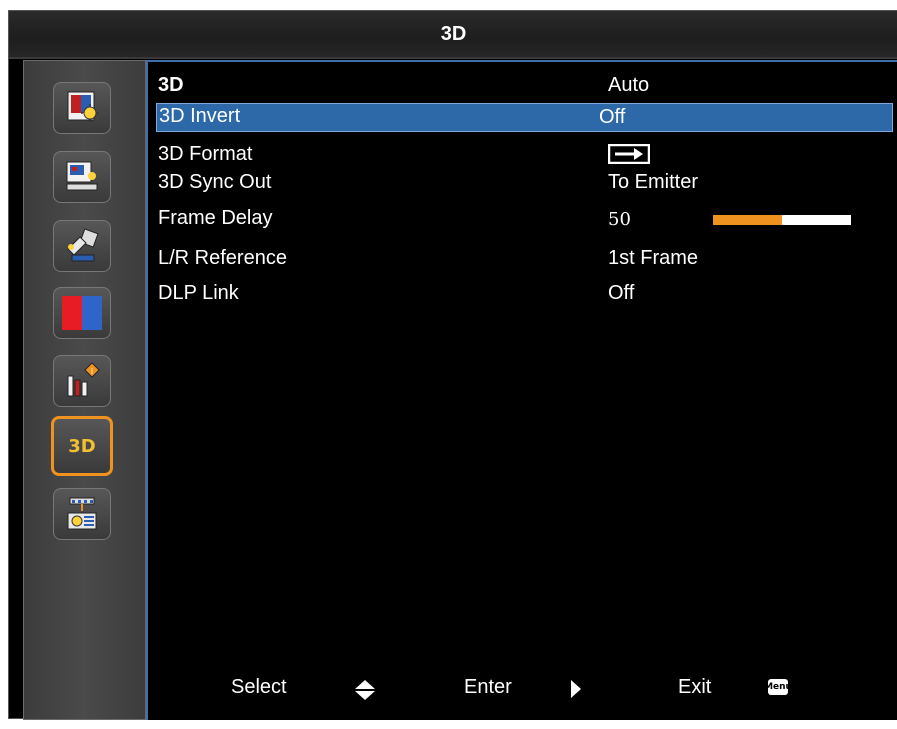 This screenshot has height=729, width=897. I want to click on menu-row-3d-sync-out: 3D Sync Out To Emitter, so click(525, 183).